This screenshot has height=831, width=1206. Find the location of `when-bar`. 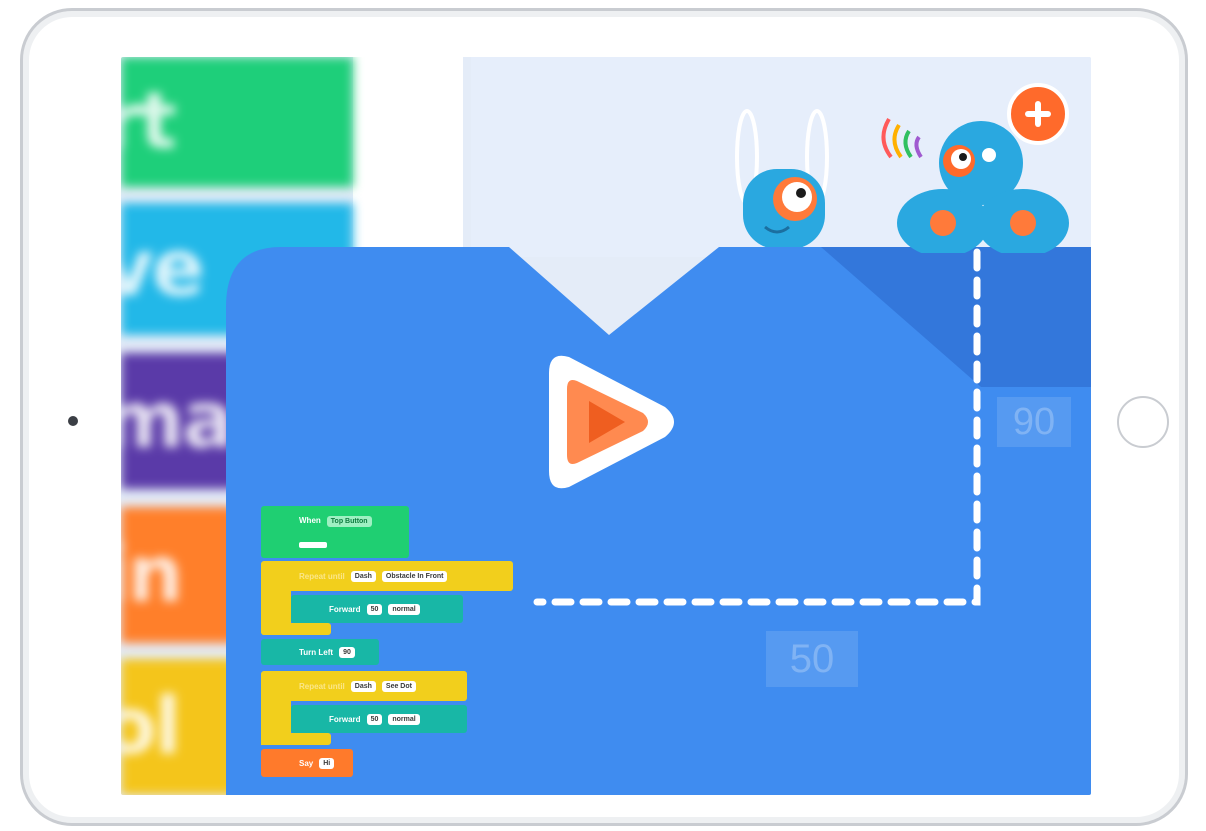

when-bar is located at coordinates (313, 545).